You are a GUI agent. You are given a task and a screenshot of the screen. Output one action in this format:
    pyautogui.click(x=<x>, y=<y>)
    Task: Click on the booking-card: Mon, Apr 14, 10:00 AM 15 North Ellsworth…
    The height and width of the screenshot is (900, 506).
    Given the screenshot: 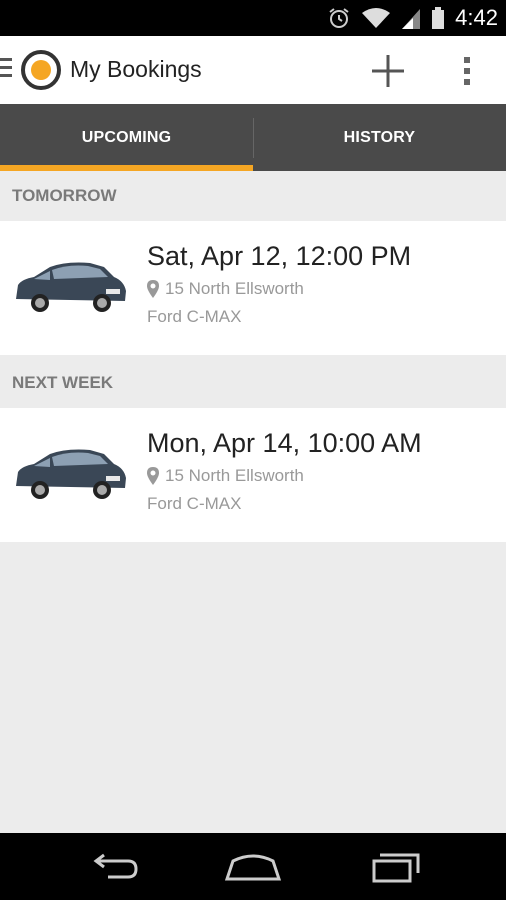 What is the action you would take?
    pyautogui.click(x=253, y=475)
    